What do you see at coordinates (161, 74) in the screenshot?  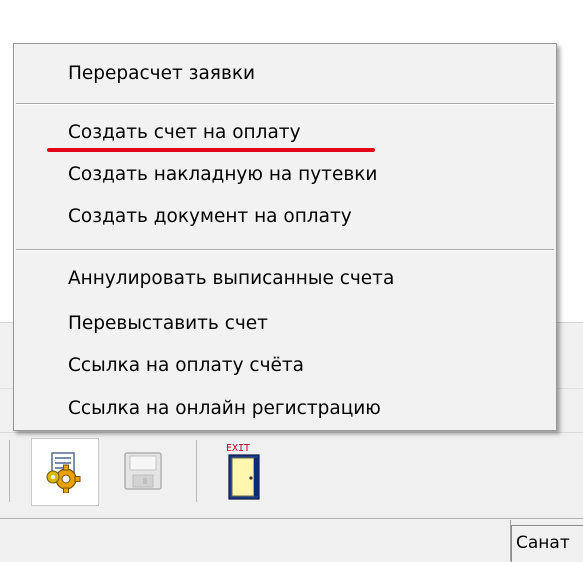 I see `menu-item-recalculate-order: Перерасчет заявки` at bounding box center [161, 74].